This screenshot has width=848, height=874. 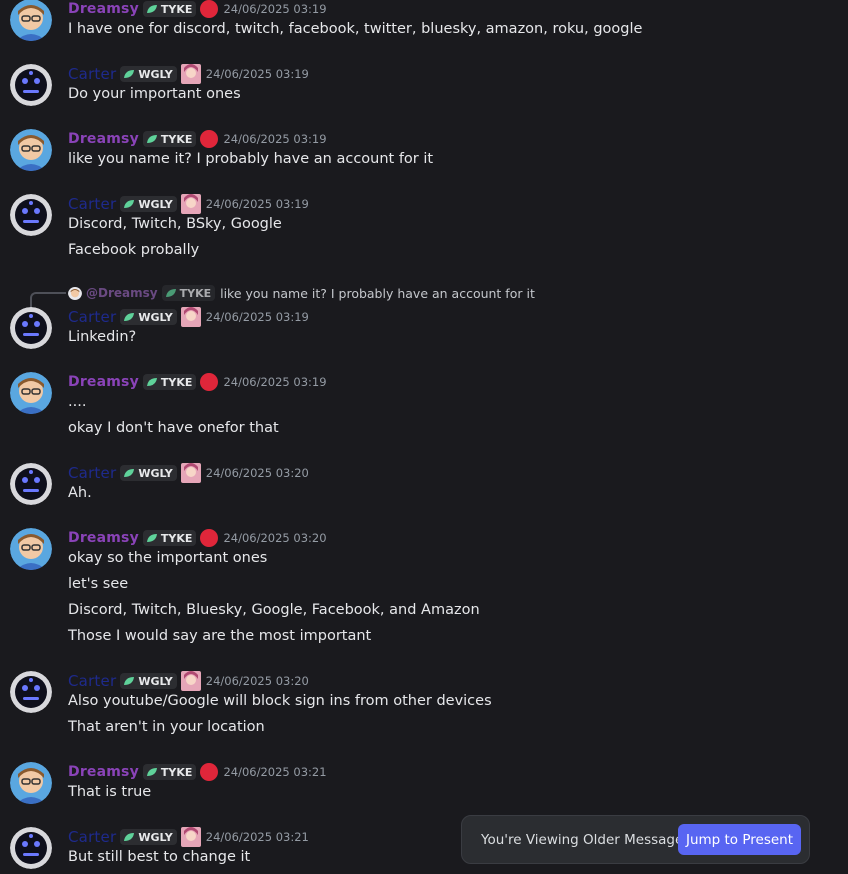 What do you see at coordinates (220, 636) in the screenshot?
I see `message-text: Those I would say are the most important` at bounding box center [220, 636].